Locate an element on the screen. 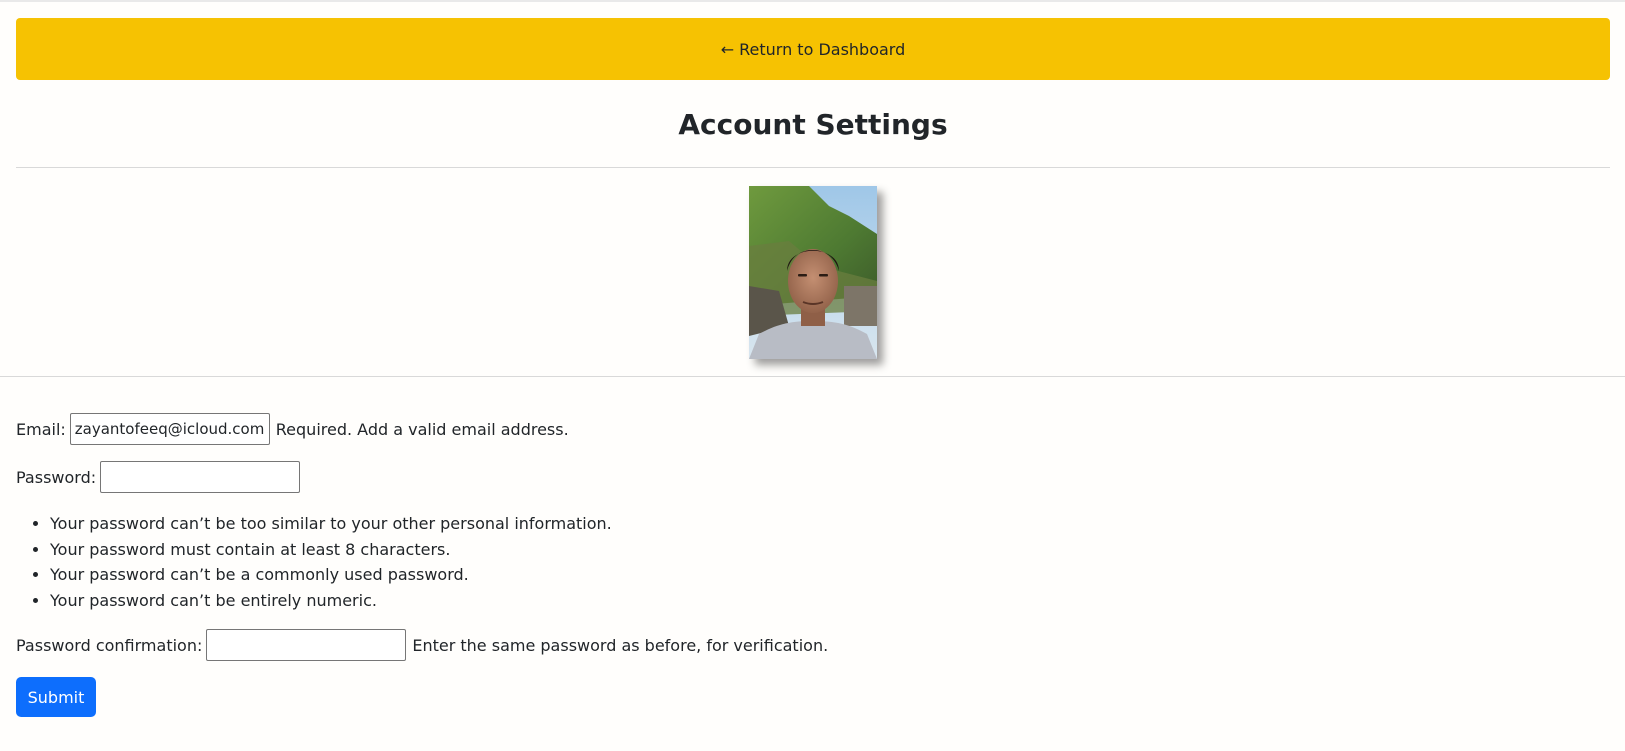 Image resolution: width=1625 pixels, height=751 pixels. profile-avatar is located at coordinates (813, 272).